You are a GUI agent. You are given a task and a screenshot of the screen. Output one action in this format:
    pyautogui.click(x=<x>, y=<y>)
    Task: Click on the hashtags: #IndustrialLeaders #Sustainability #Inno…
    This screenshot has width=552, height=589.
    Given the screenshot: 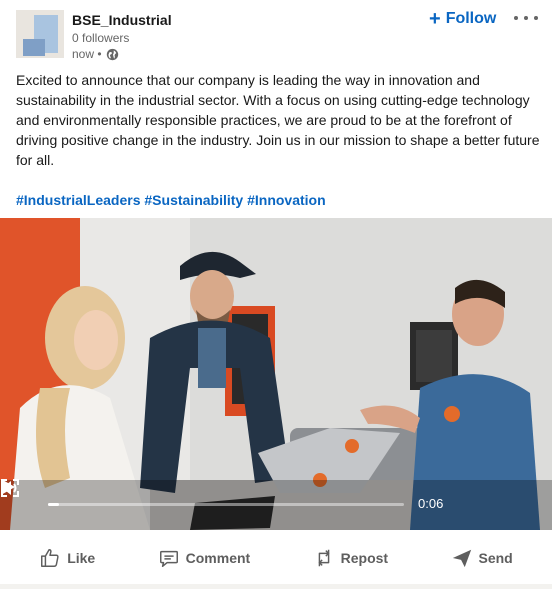 What is the action you would take?
    pyautogui.click(x=171, y=200)
    